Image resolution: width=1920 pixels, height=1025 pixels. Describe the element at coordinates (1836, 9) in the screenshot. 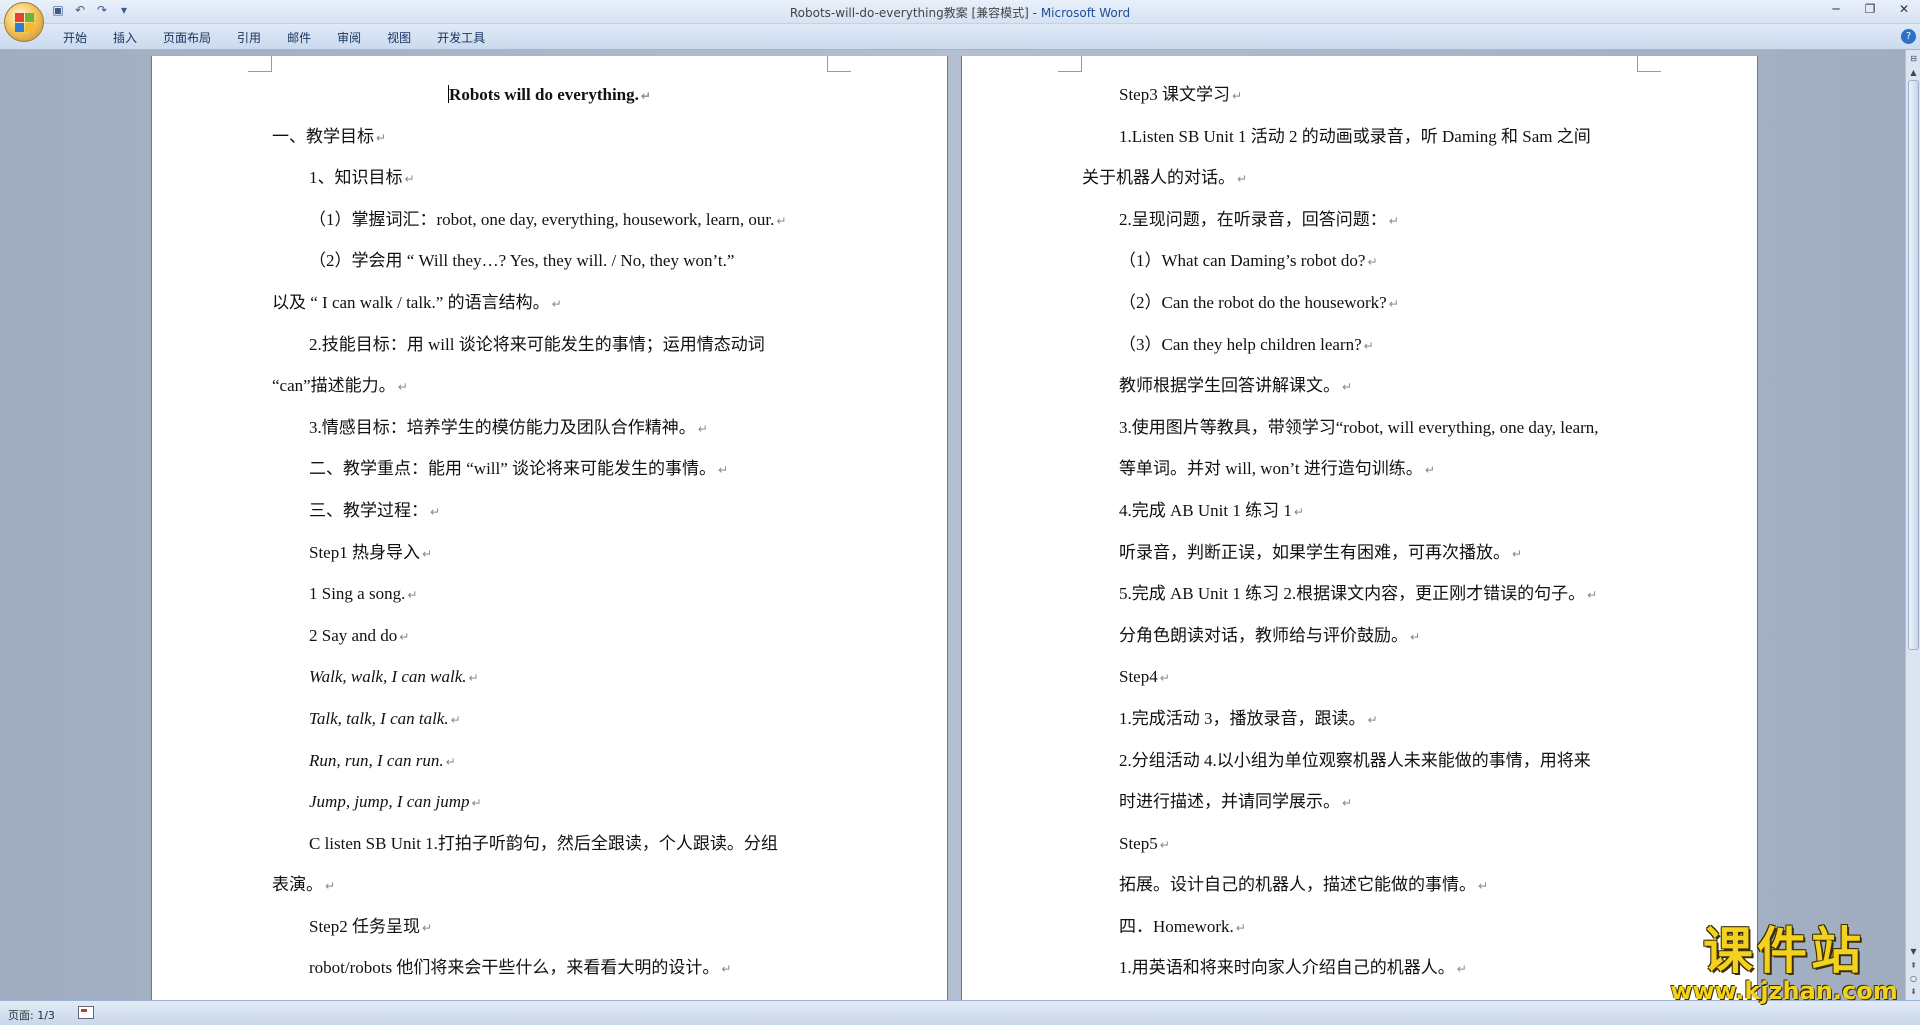

I see `minimize-icon: ─` at that location.